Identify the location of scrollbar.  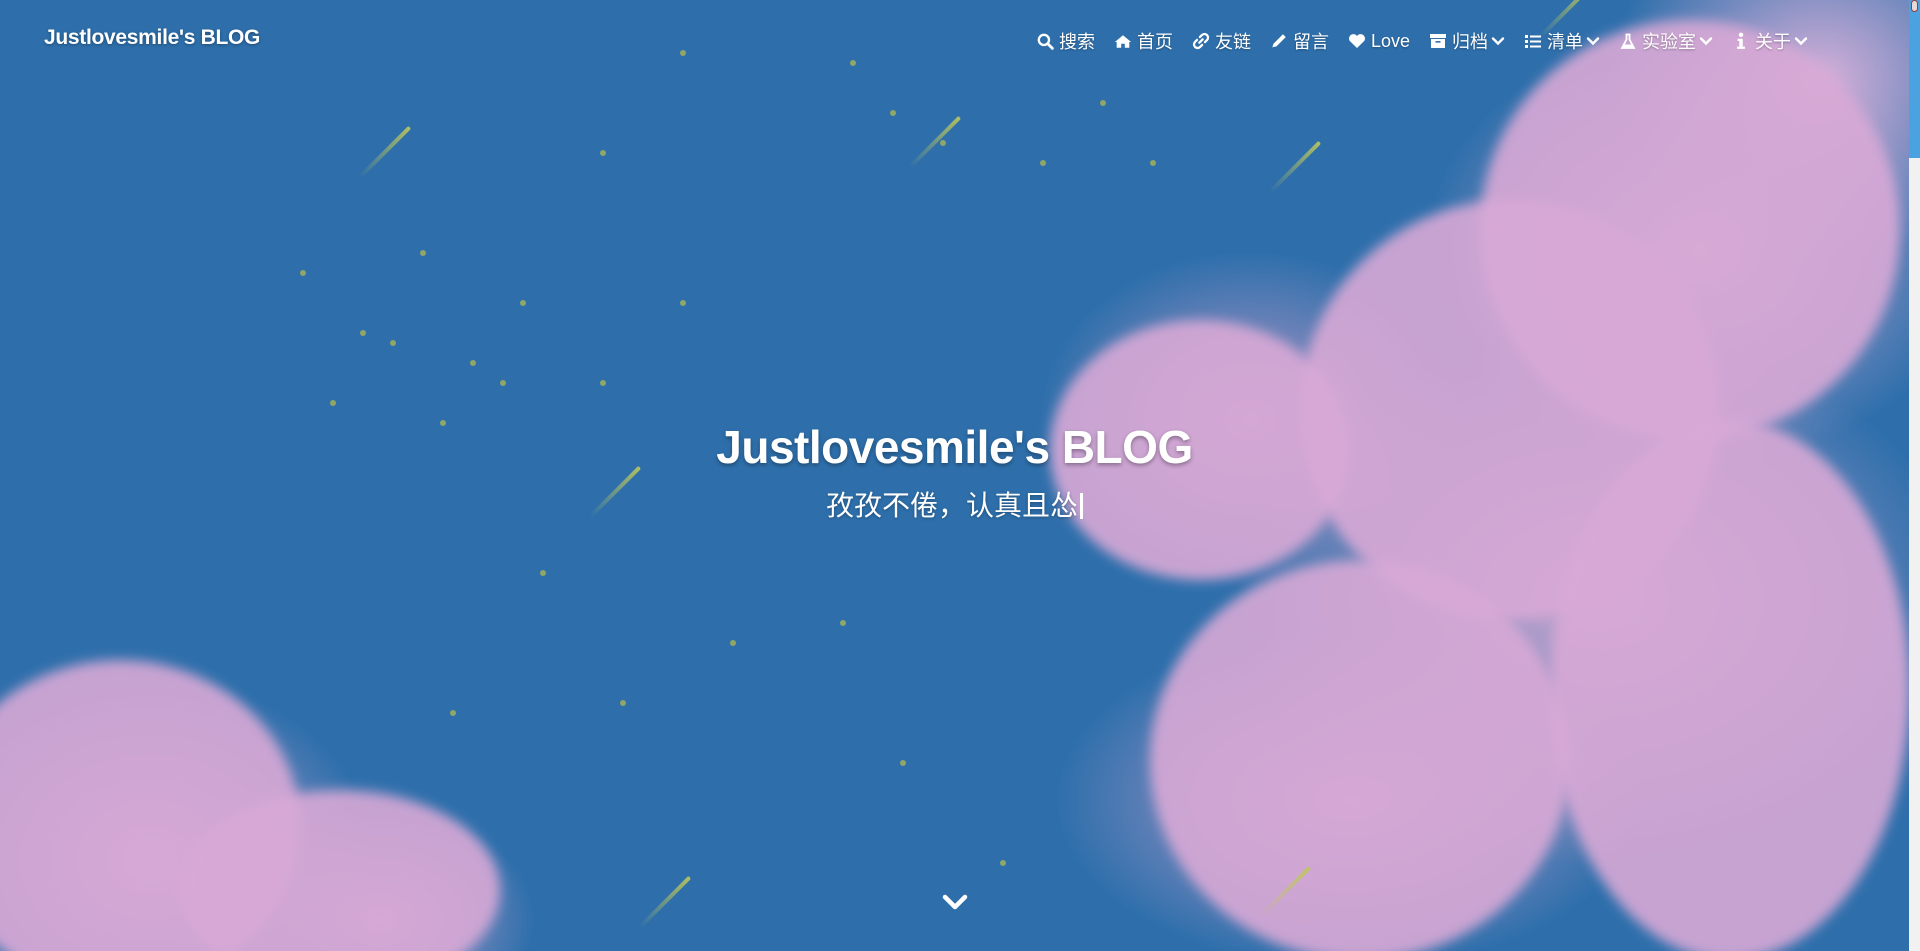
(1914, 475).